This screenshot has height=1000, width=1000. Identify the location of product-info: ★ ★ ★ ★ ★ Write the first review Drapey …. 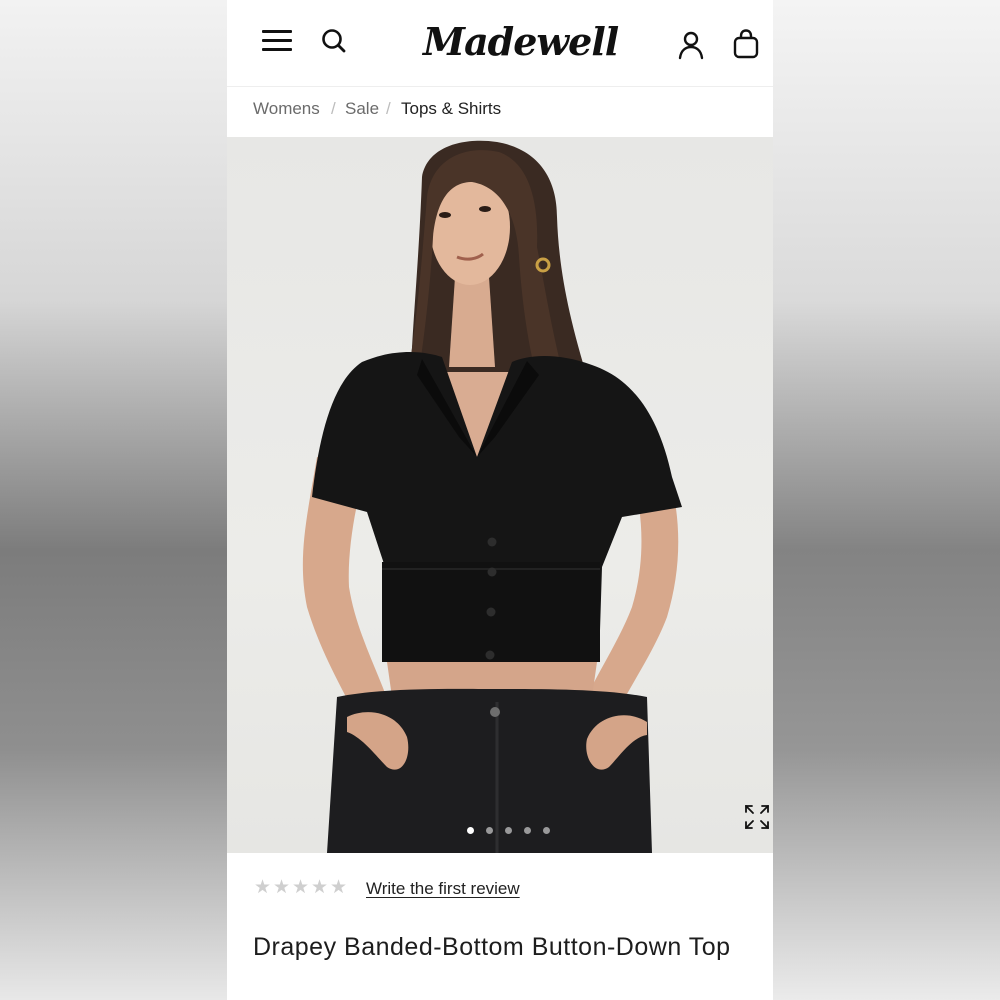
(500, 926).